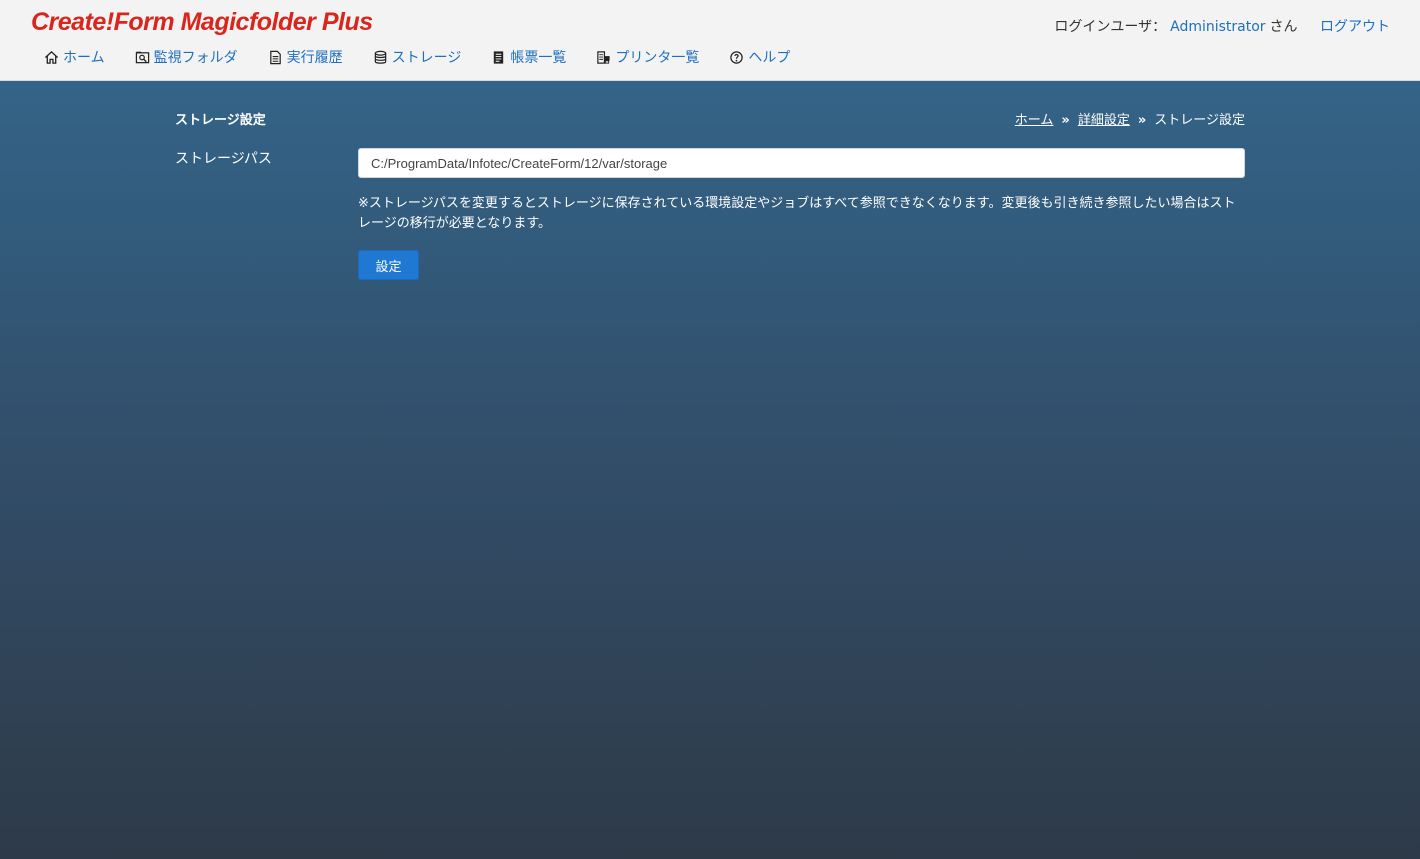 The height and width of the screenshot is (859, 1420). I want to click on nav-item-label: ストレージ, so click(426, 58).